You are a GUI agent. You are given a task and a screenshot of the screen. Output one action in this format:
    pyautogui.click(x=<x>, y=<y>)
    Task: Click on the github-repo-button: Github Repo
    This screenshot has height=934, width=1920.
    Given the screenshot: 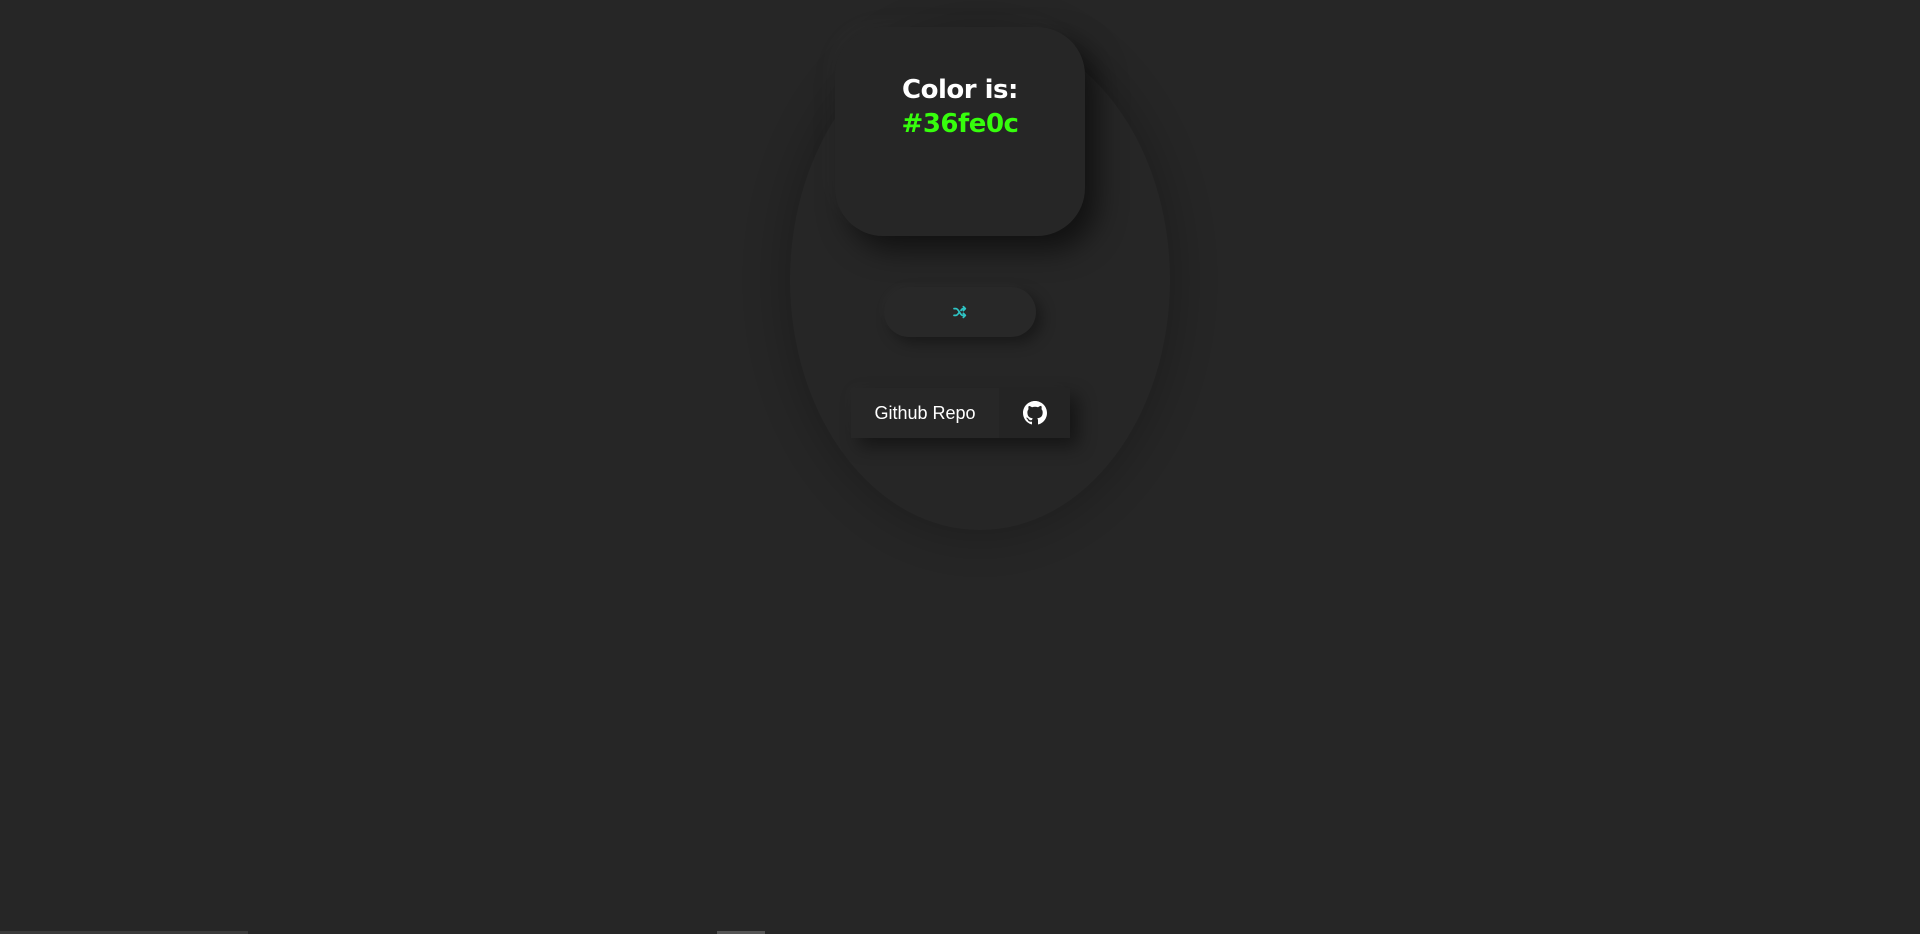 What is the action you would take?
    pyautogui.click(x=960, y=413)
    